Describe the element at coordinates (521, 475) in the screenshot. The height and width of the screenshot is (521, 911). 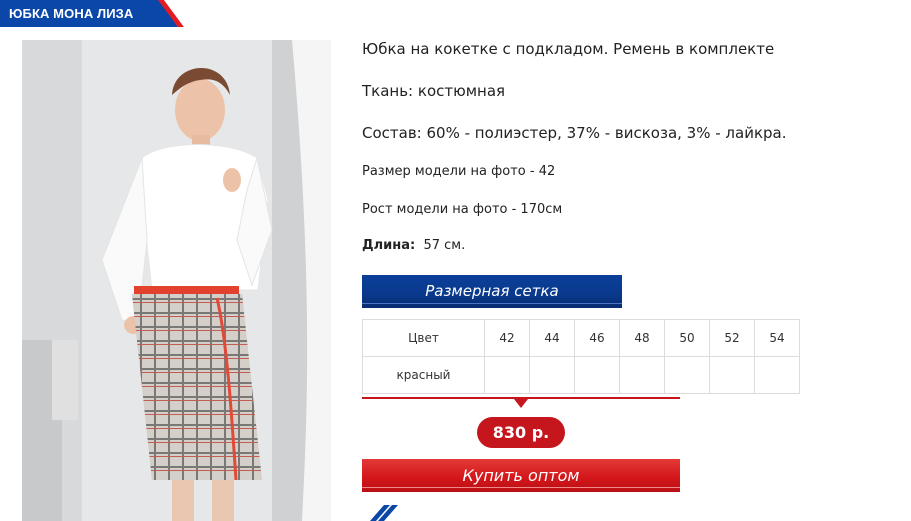
I see `buy-wholesale-button: Купить оптом` at that location.